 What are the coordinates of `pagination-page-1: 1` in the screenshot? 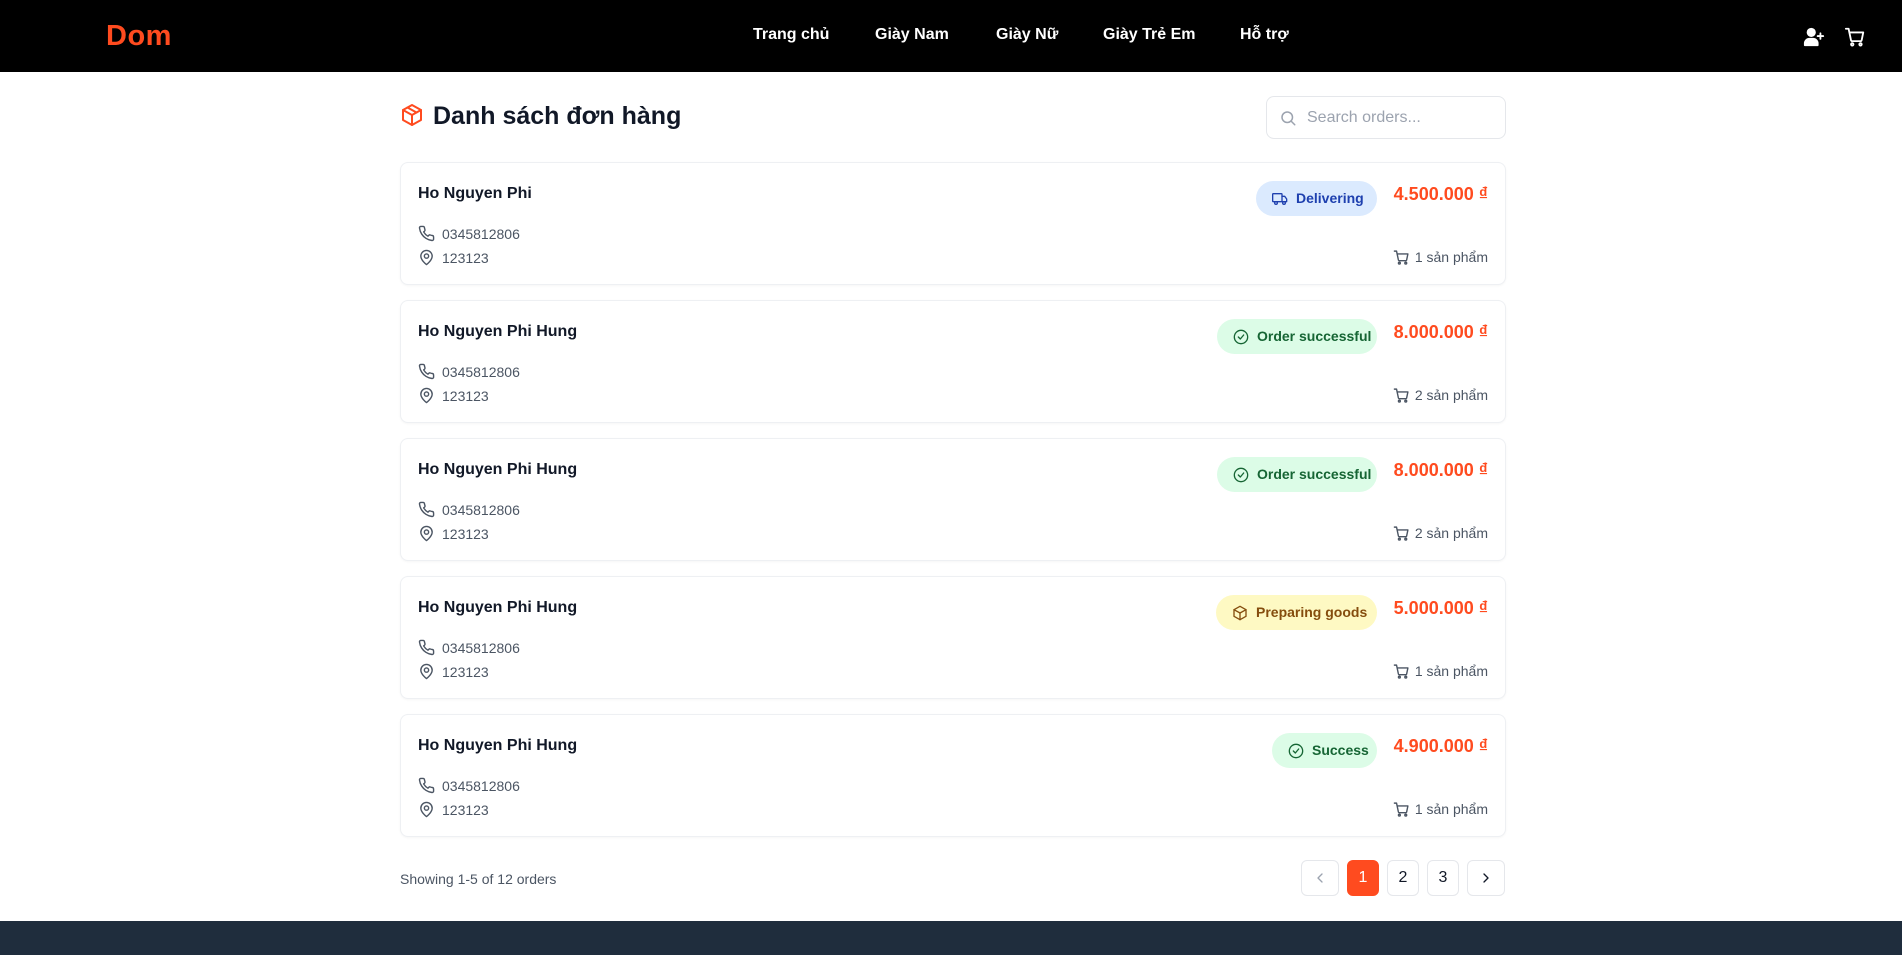 It's located at (1363, 878).